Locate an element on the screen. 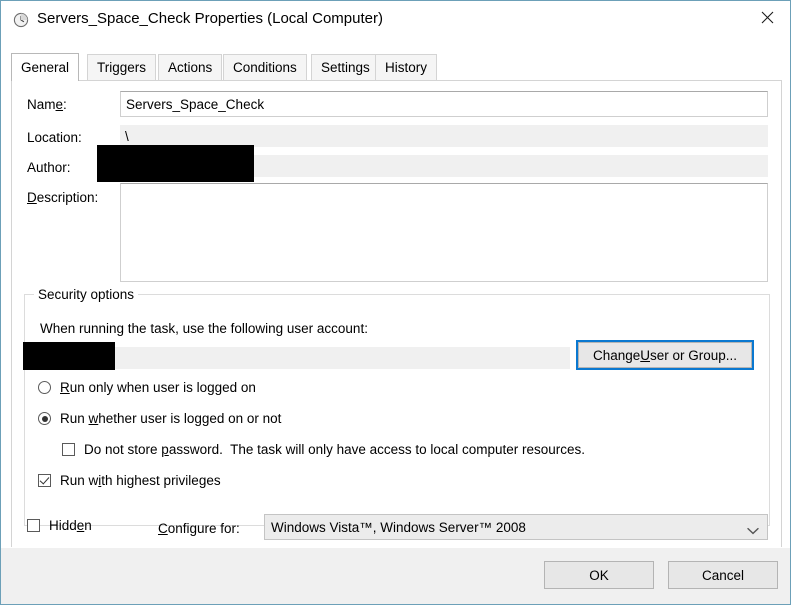 Image resolution: width=793 pixels, height=607 pixels. close-button is located at coordinates (767, 17).